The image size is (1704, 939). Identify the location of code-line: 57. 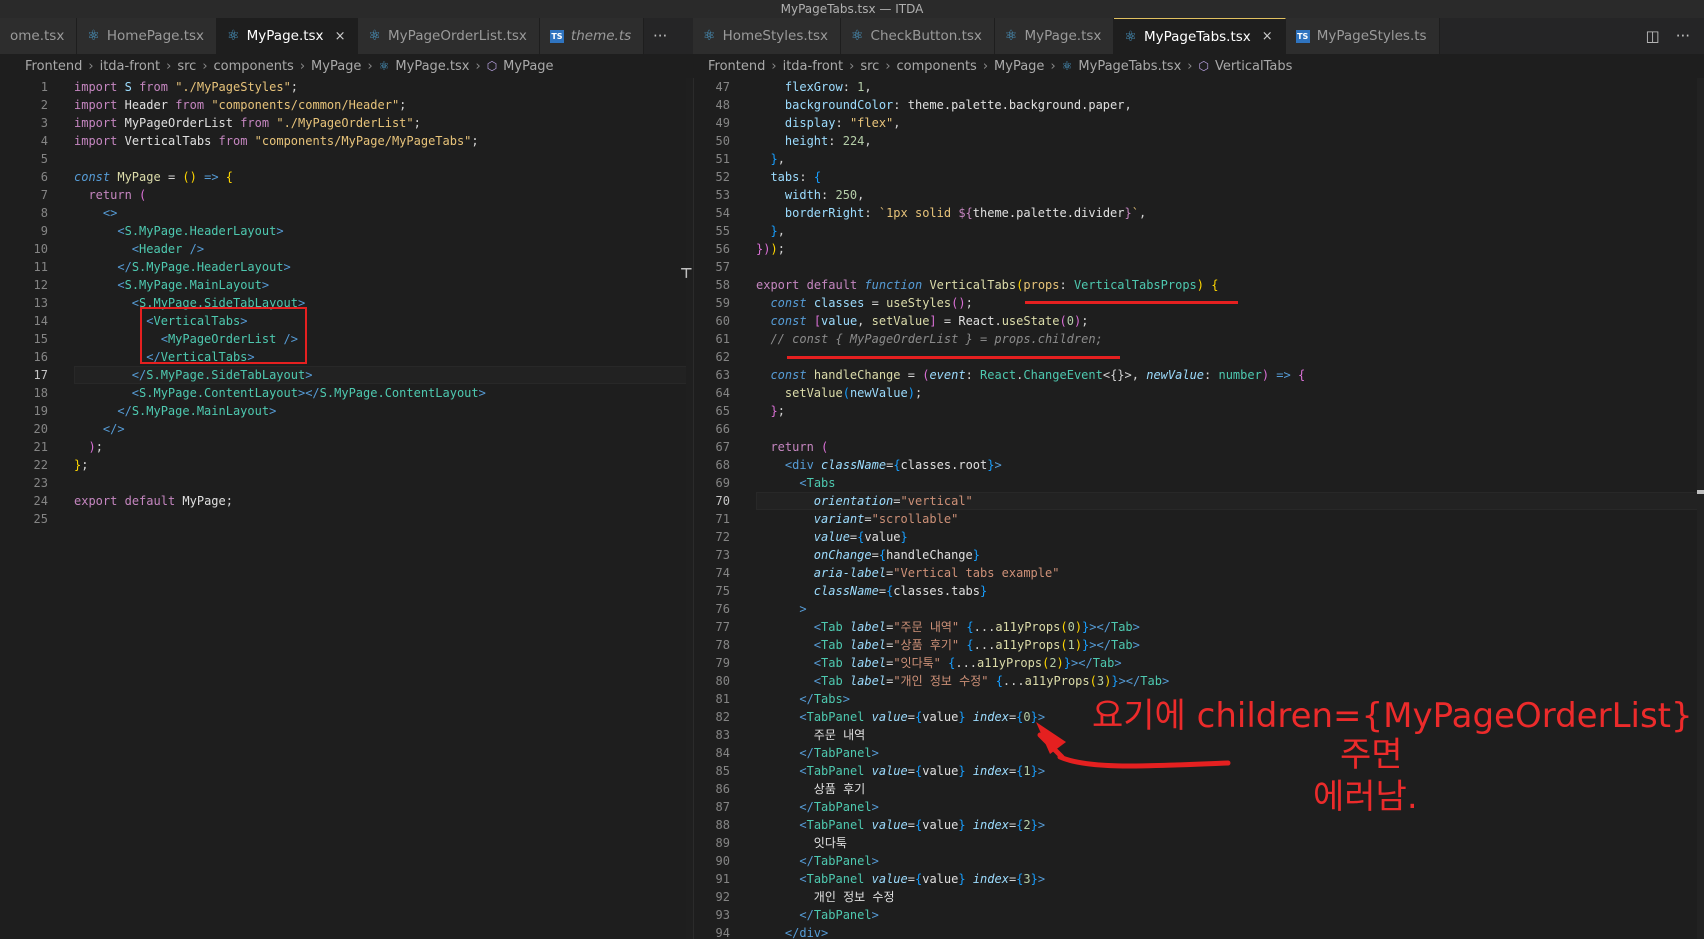
(1199, 267).